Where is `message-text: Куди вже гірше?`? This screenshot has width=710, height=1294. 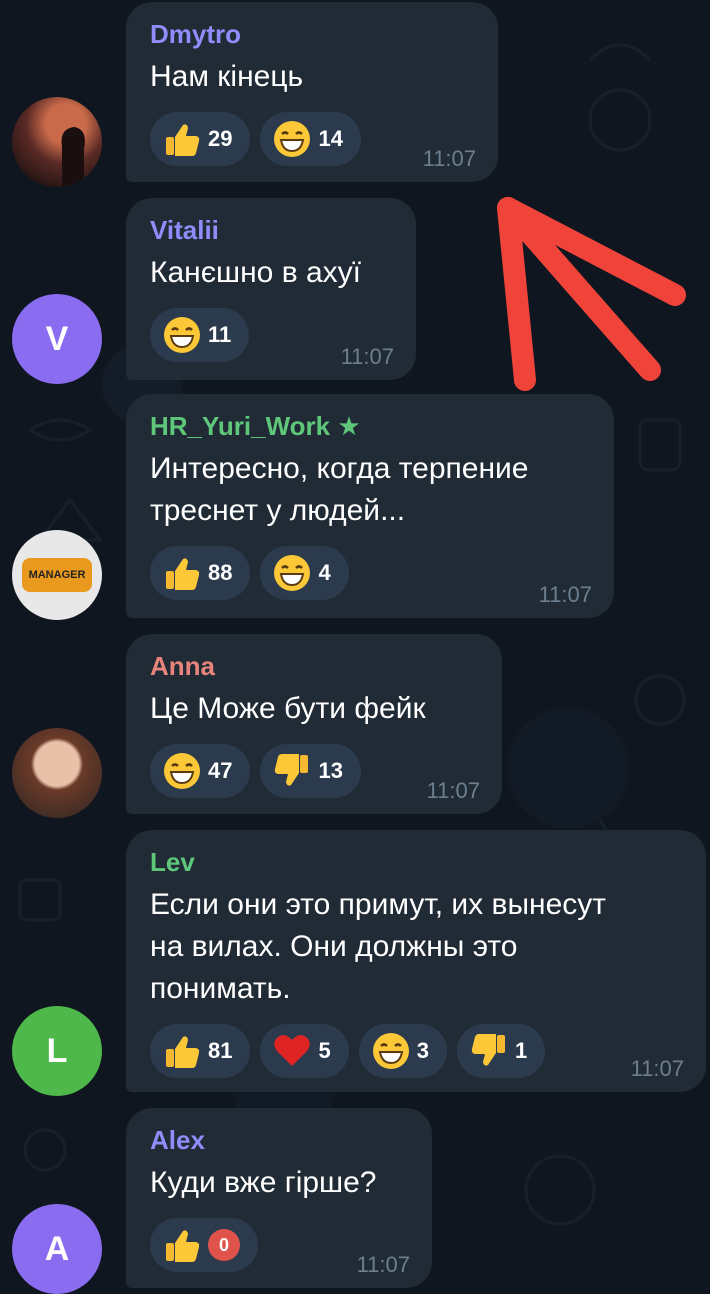
message-text: Куди вже гірше? is located at coordinates (263, 1182).